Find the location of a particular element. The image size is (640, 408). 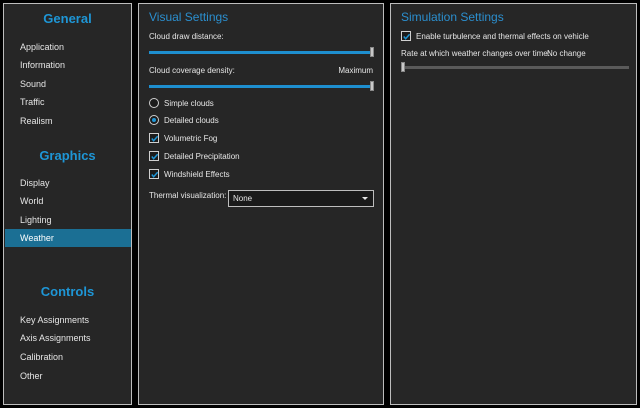

sidebar-item-lighting: Lighting is located at coordinates (68, 220).